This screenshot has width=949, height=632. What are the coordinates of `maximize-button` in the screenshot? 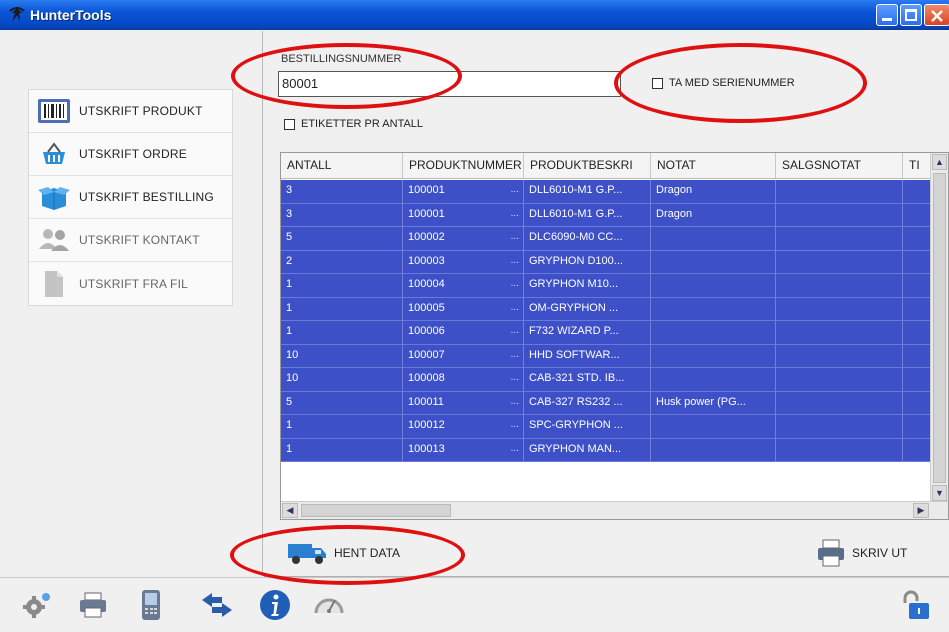 It's located at (911, 15).